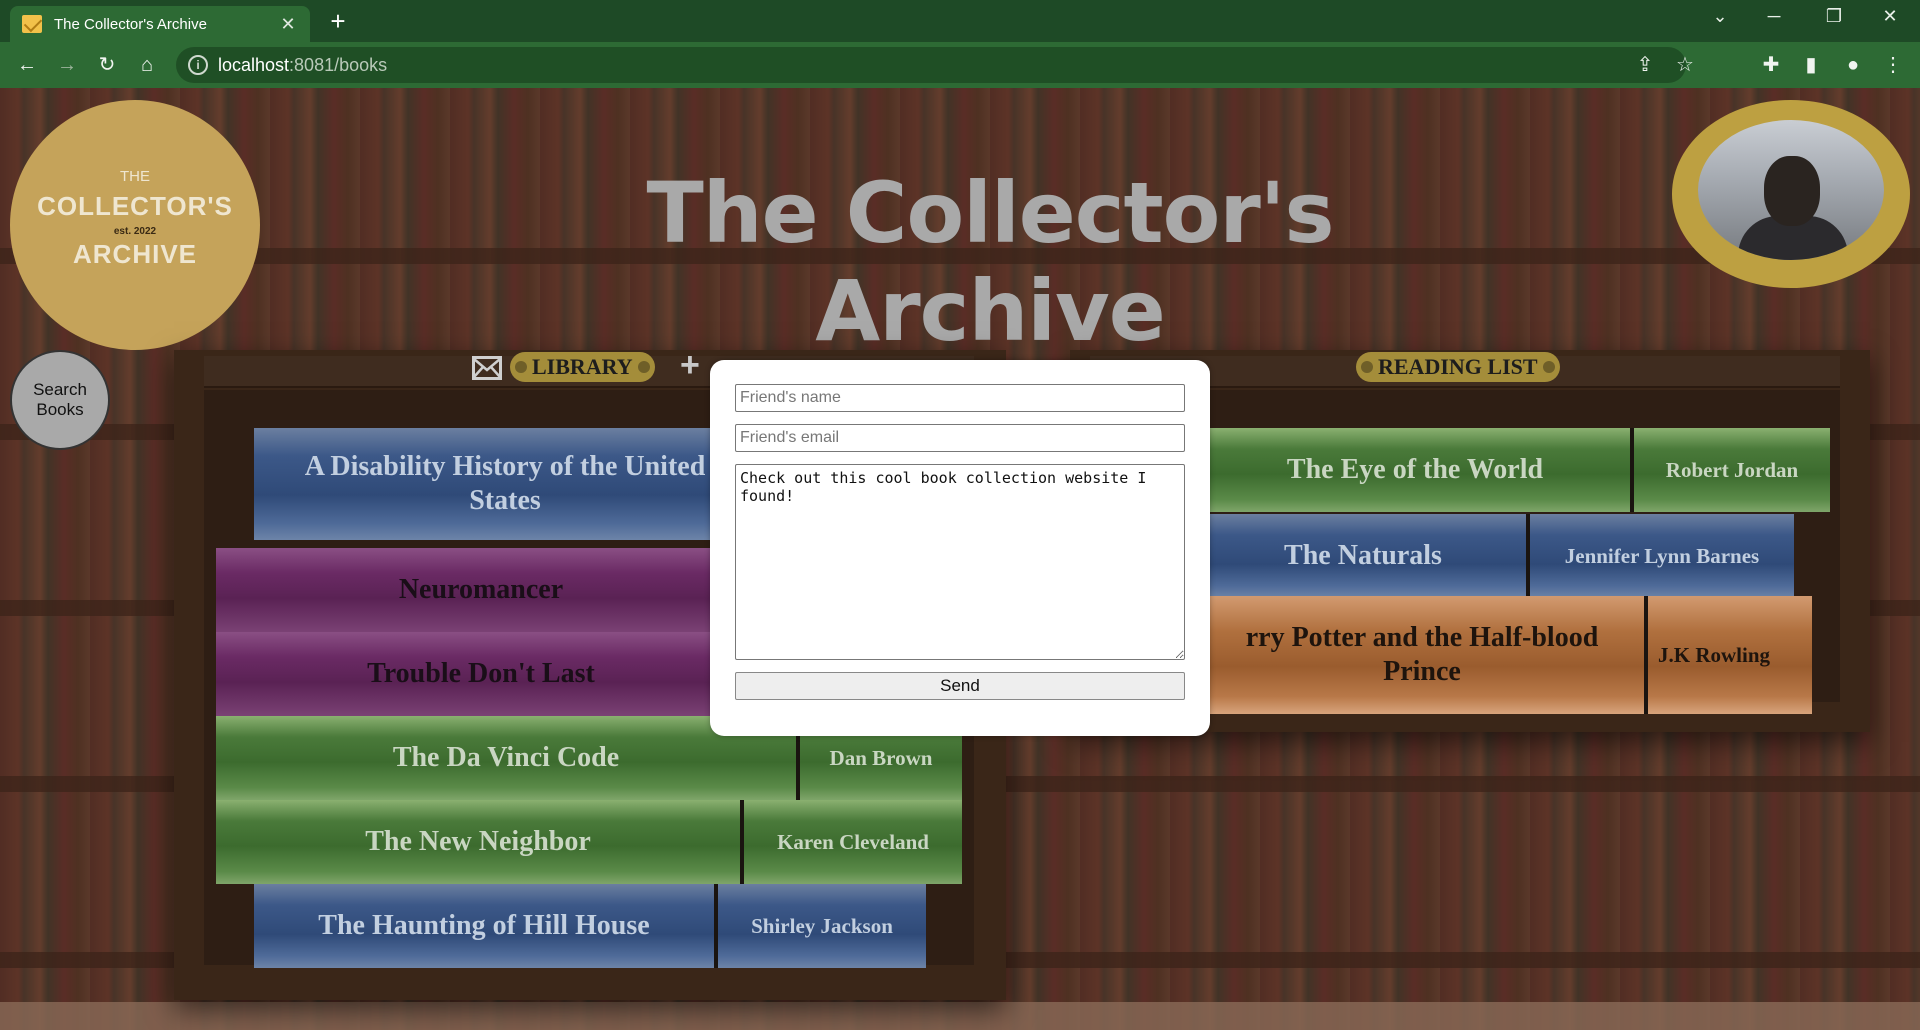  Describe the element at coordinates (198, 65) in the screenshot. I see `site-info-icon: i` at that location.